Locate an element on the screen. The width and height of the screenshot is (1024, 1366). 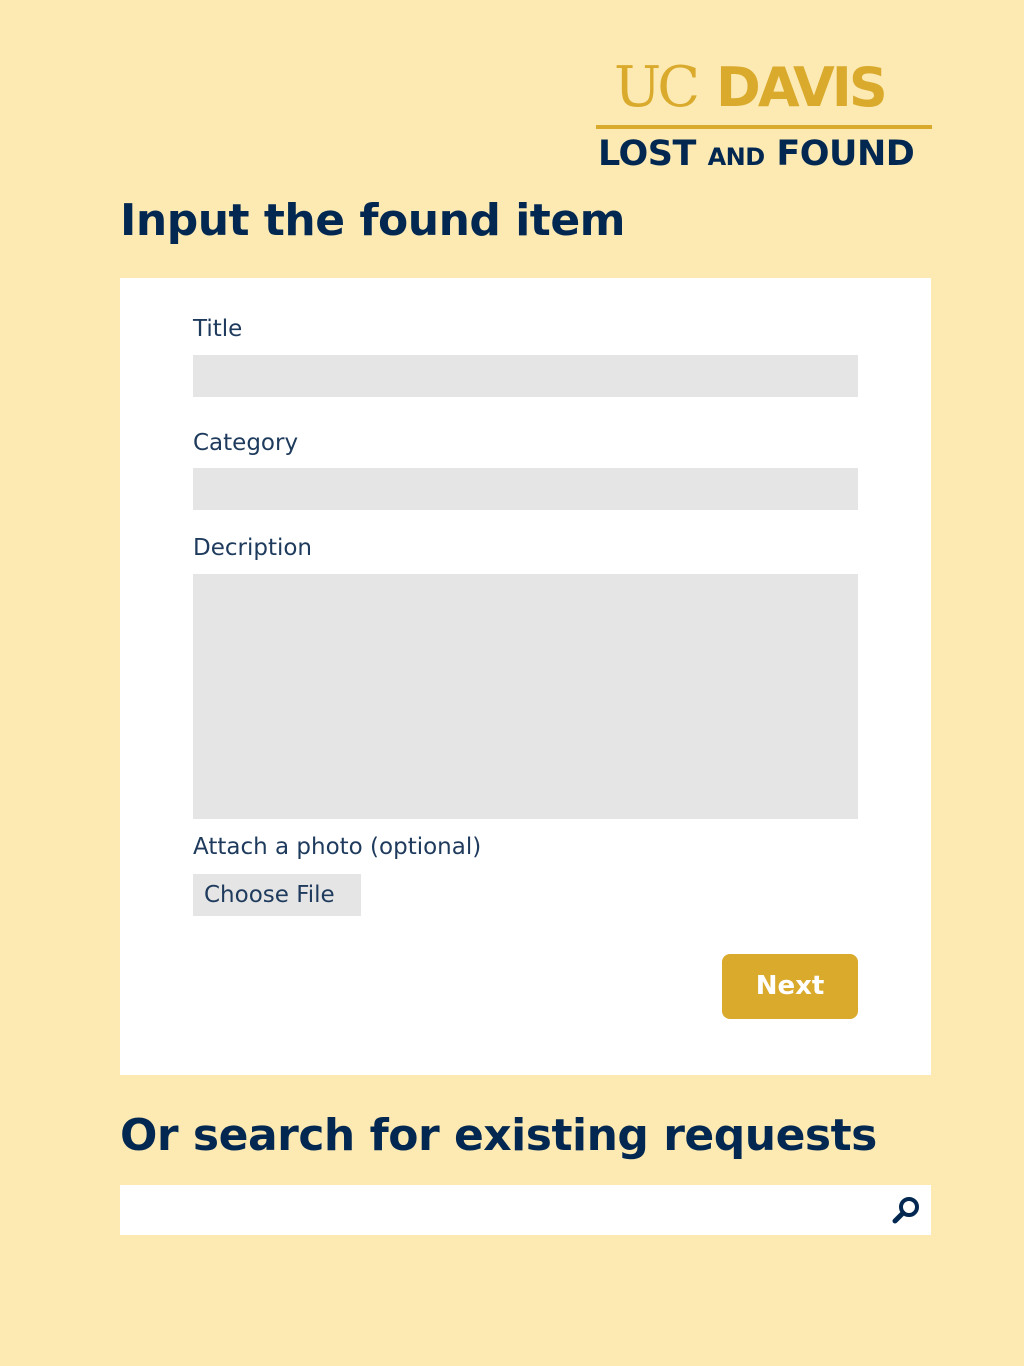
description-textarea is located at coordinates (525, 696).